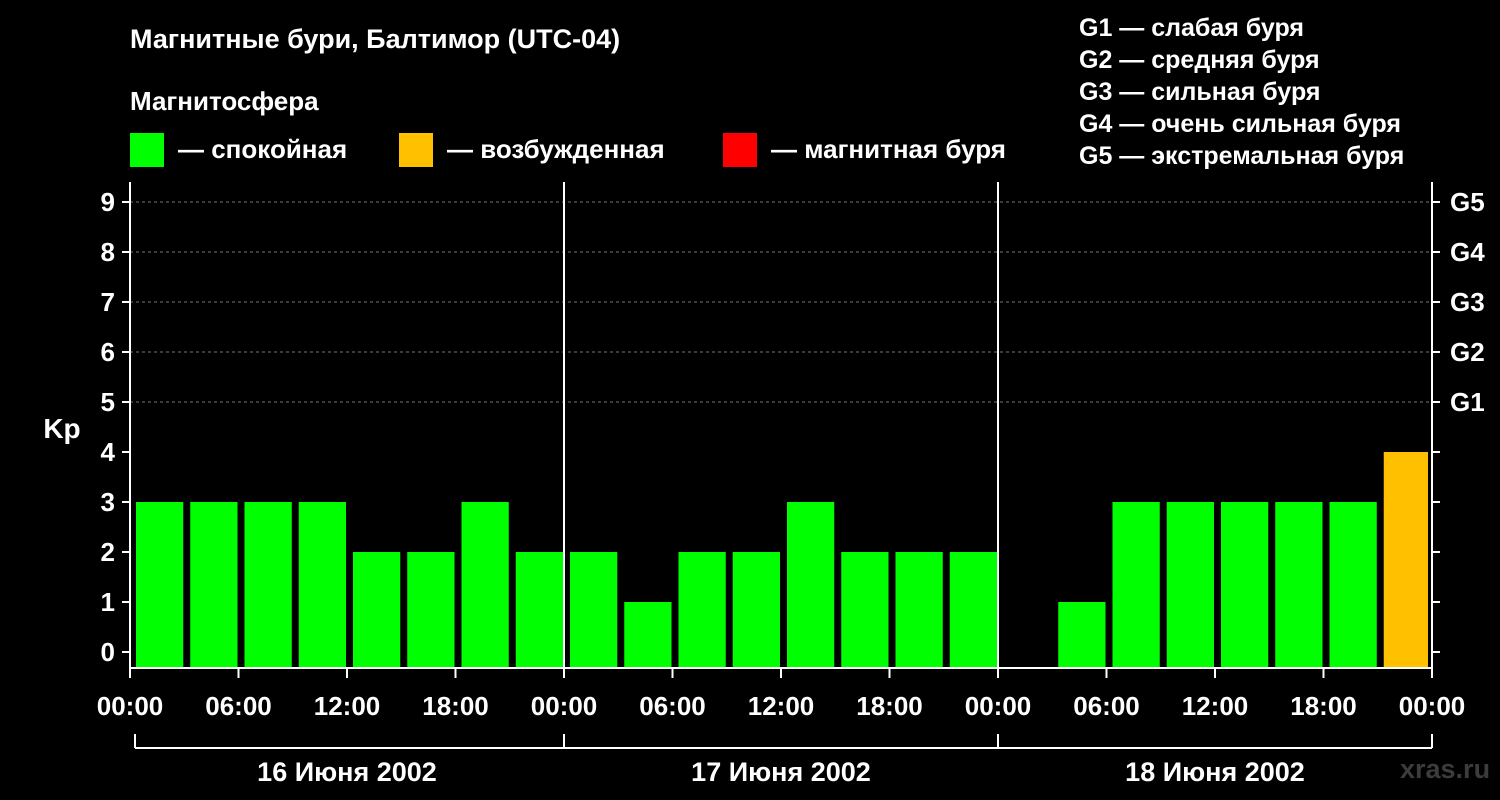 Image resolution: width=1500 pixels, height=800 pixels. I want to click on x-tick-label-3: 18:00, so click(455, 706).